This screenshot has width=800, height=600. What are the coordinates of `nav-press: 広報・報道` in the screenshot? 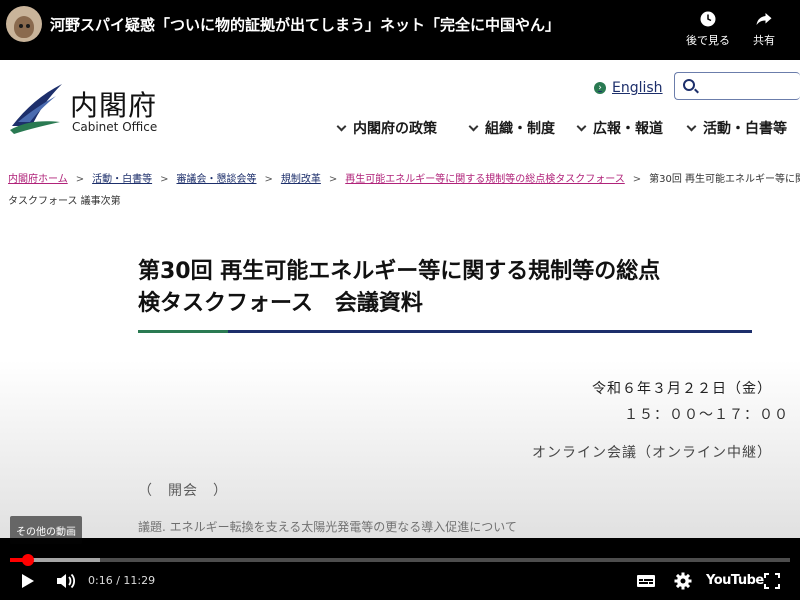 It's located at (619, 128).